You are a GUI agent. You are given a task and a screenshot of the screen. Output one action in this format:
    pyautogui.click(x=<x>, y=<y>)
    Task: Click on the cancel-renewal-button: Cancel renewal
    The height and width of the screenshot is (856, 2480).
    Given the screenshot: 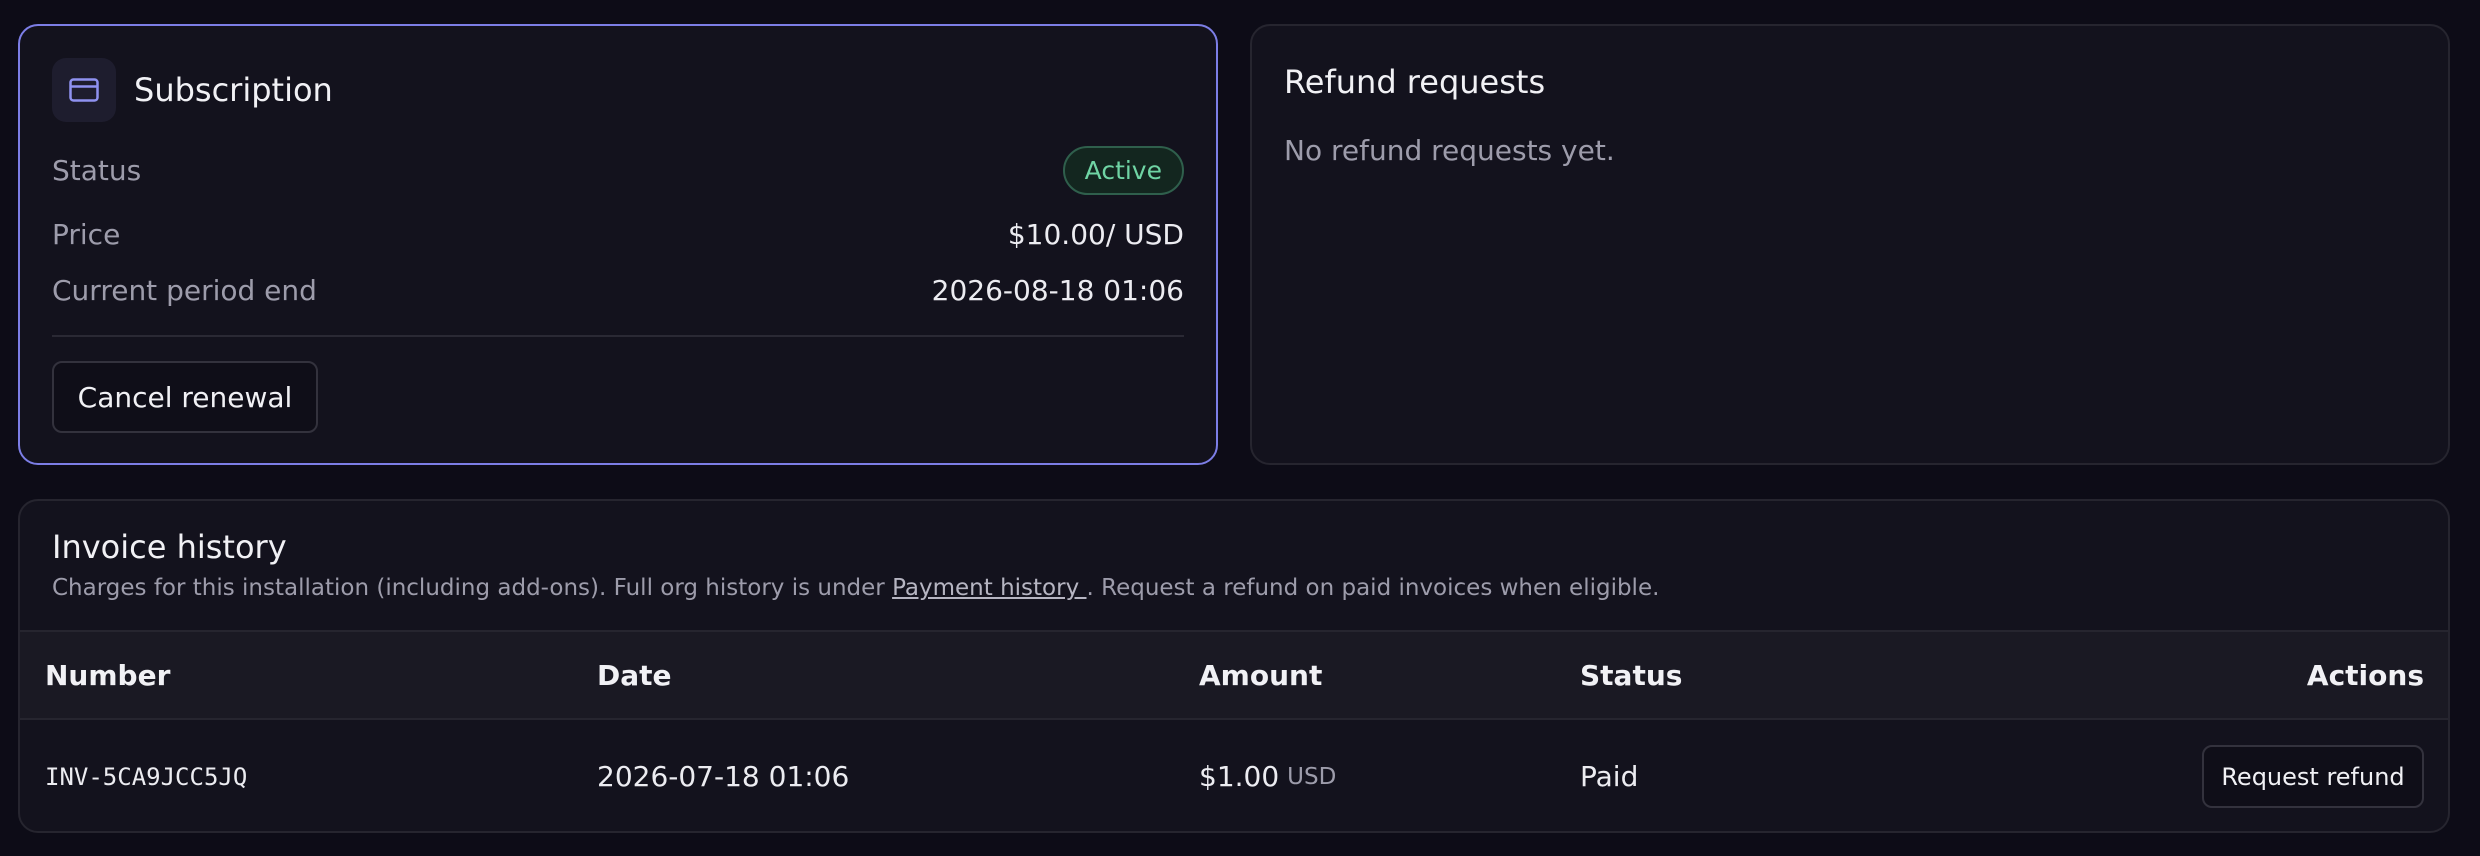 What is the action you would take?
    pyautogui.click(x=185, y=397)
    